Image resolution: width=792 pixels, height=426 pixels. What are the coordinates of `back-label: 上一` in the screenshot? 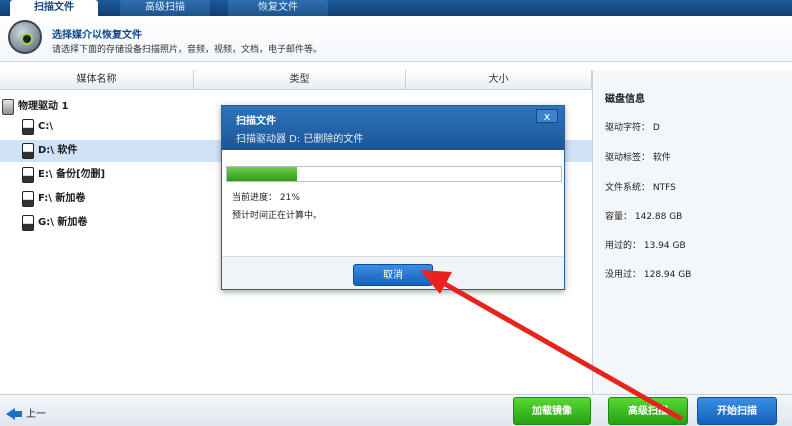 It's located at (36, 414).